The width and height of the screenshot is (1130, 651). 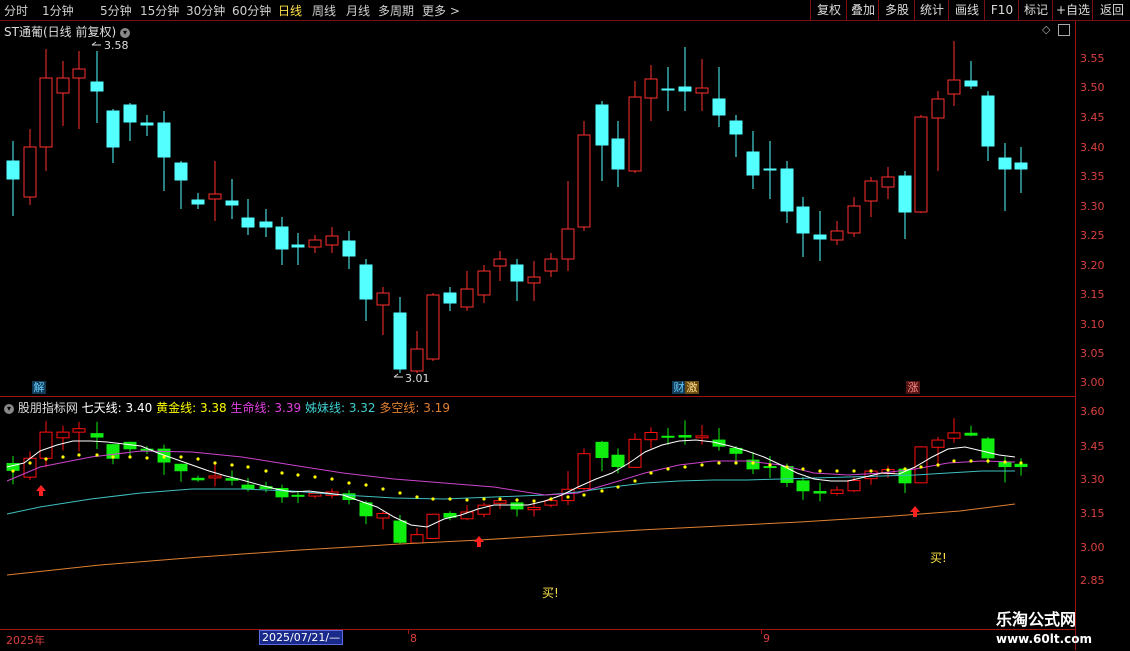 What do you see at coordinates (913, 387) in the screenshot?
I see `event-limit-up-marker: 涨` at bounding box center [913, 387].